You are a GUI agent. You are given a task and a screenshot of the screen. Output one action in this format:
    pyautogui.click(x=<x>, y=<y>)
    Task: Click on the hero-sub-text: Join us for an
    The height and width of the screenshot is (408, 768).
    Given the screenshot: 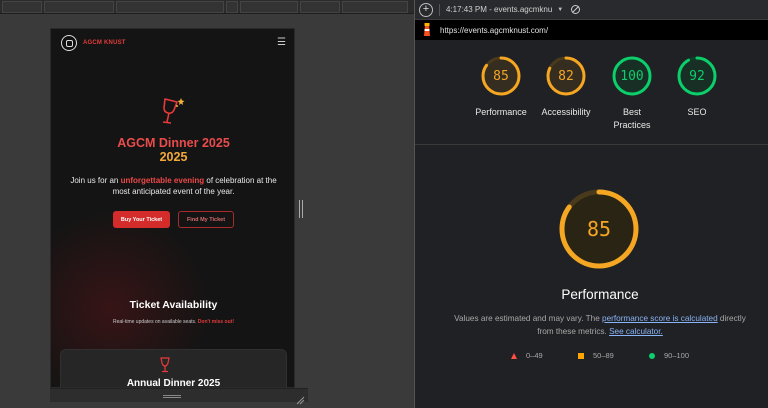 What is the action you would take?
    pyautogui.click(x=95, y=180)
    